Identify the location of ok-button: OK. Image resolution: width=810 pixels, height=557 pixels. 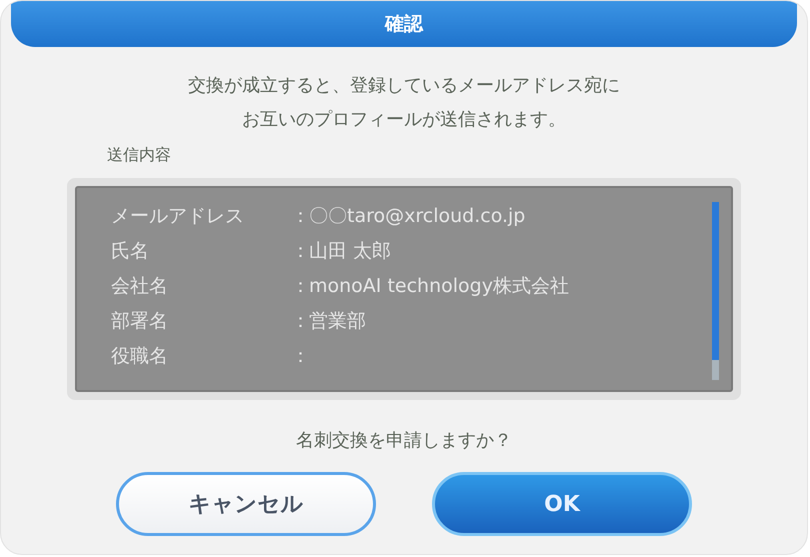
(562, 504).